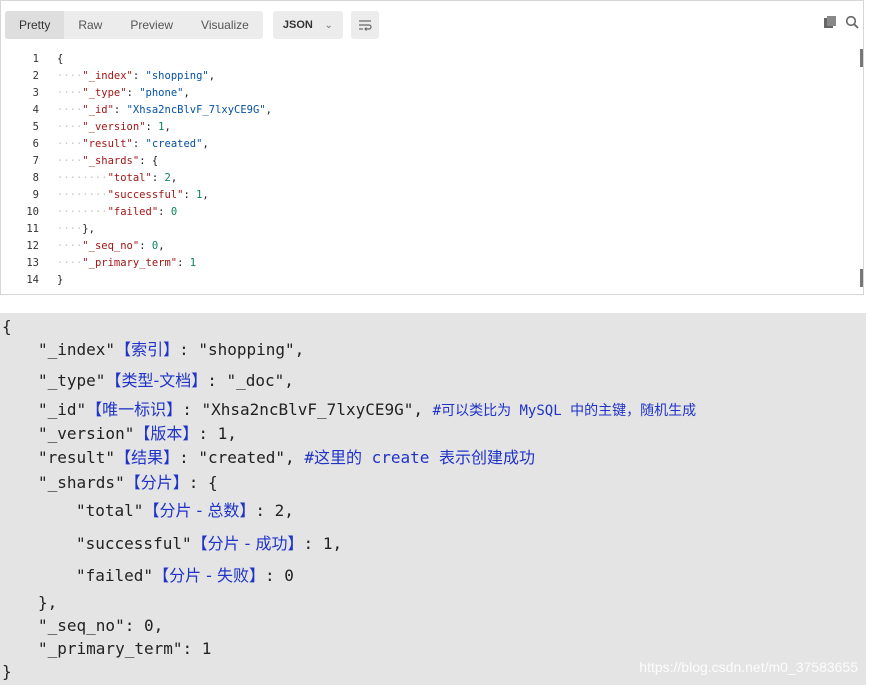  What do you see at coordinates (101, 625) in the screenshot?
I see `annotated-line-seq-no: "_seq_no": 0,` at bounding box center [101, 625].